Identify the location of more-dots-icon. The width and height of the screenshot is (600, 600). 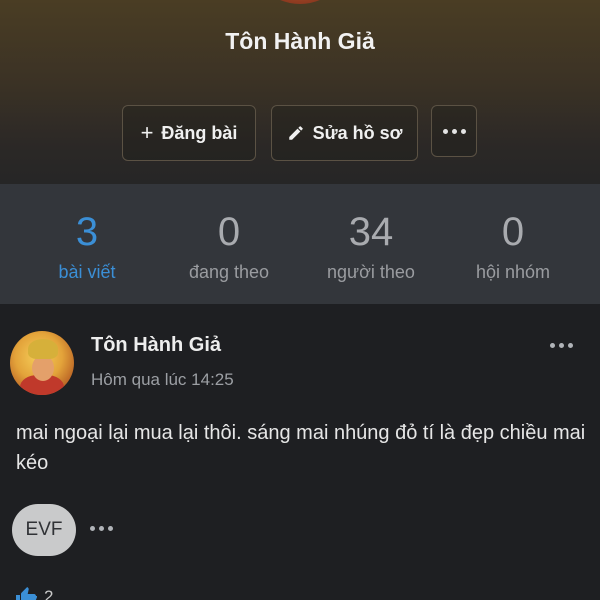
(454, 131).